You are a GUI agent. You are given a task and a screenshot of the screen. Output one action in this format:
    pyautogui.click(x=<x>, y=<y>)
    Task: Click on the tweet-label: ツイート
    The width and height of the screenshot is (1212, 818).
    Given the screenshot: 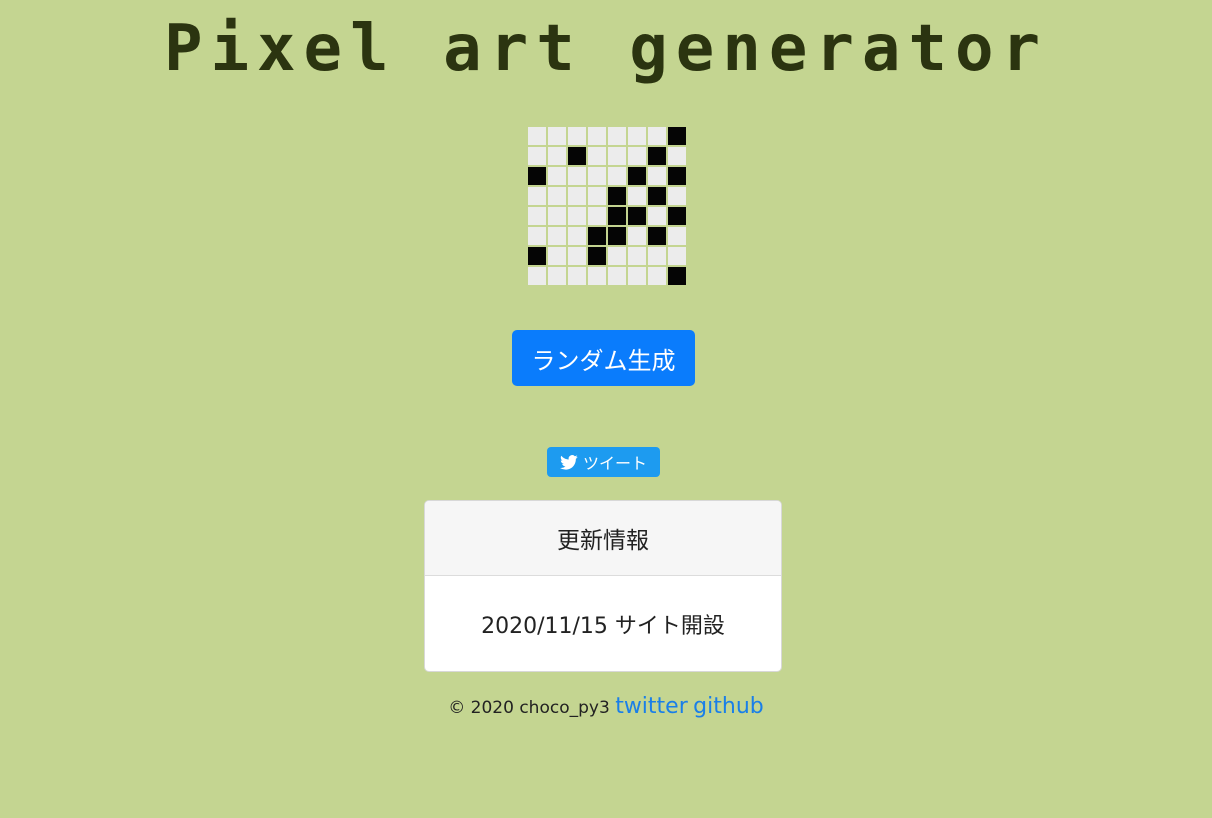 What is the action you would take?
    pyautogui.click(x=614, y=463)
    